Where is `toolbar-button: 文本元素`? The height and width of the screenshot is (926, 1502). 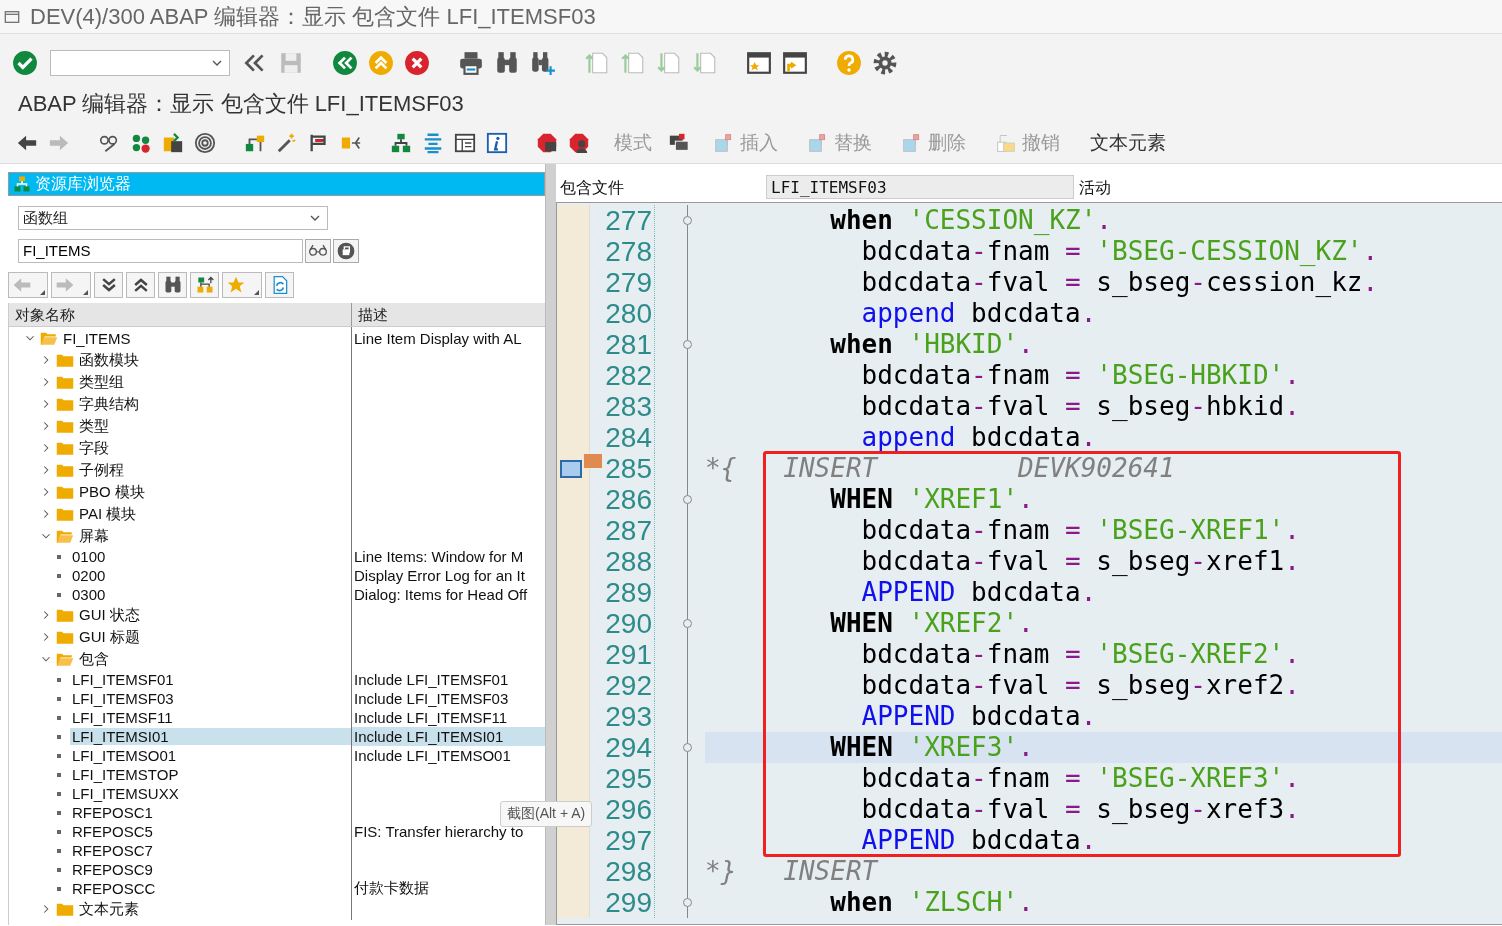
toolbar-button: 文本元素 is located at coordinates (1128, 142).